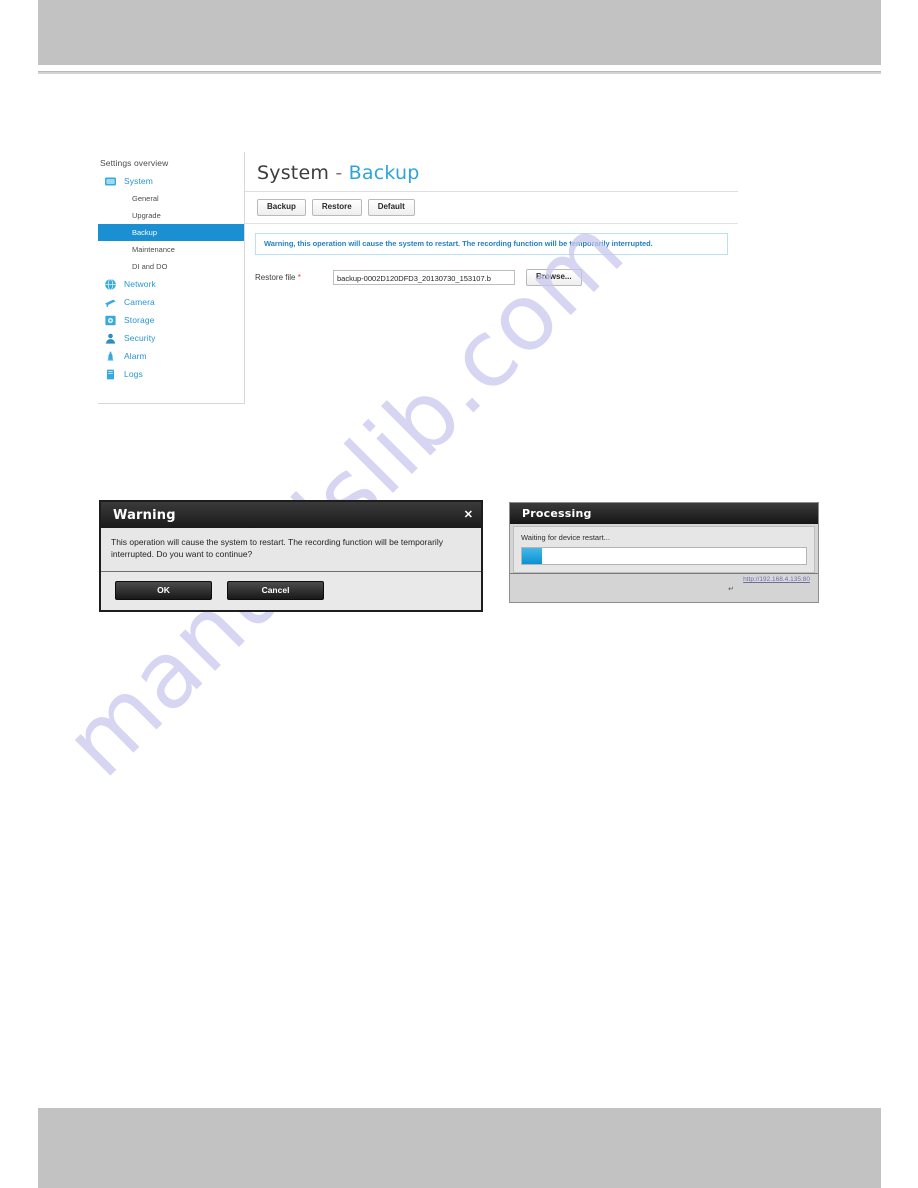  I want to click on sidebar-item-maintenance: Maintenance, so click(171, 249).